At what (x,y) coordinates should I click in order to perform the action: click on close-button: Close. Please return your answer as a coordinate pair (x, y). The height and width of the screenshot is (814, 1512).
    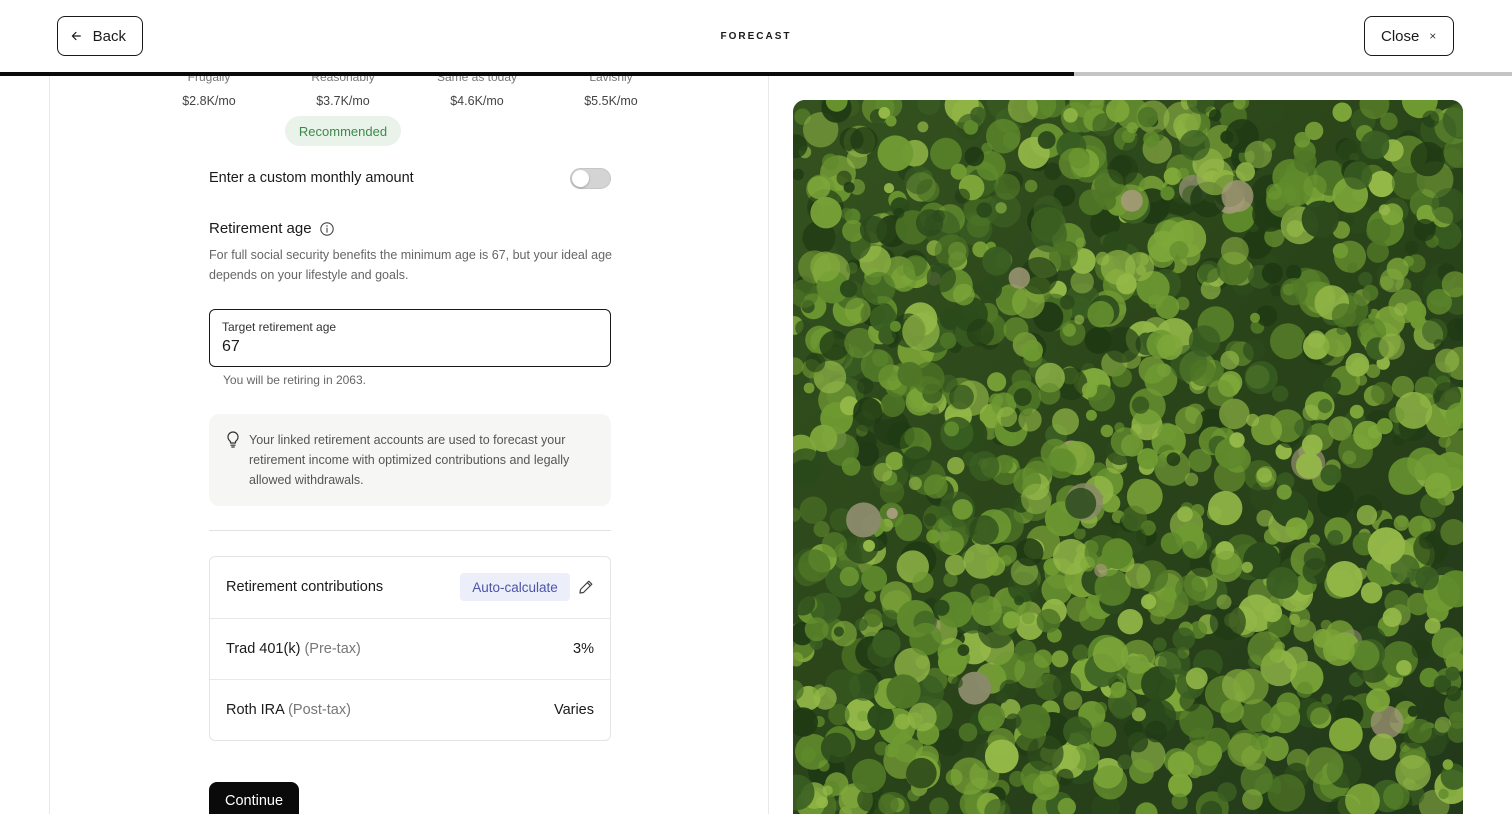
    Looking at the image, I should click on (1409, 36).